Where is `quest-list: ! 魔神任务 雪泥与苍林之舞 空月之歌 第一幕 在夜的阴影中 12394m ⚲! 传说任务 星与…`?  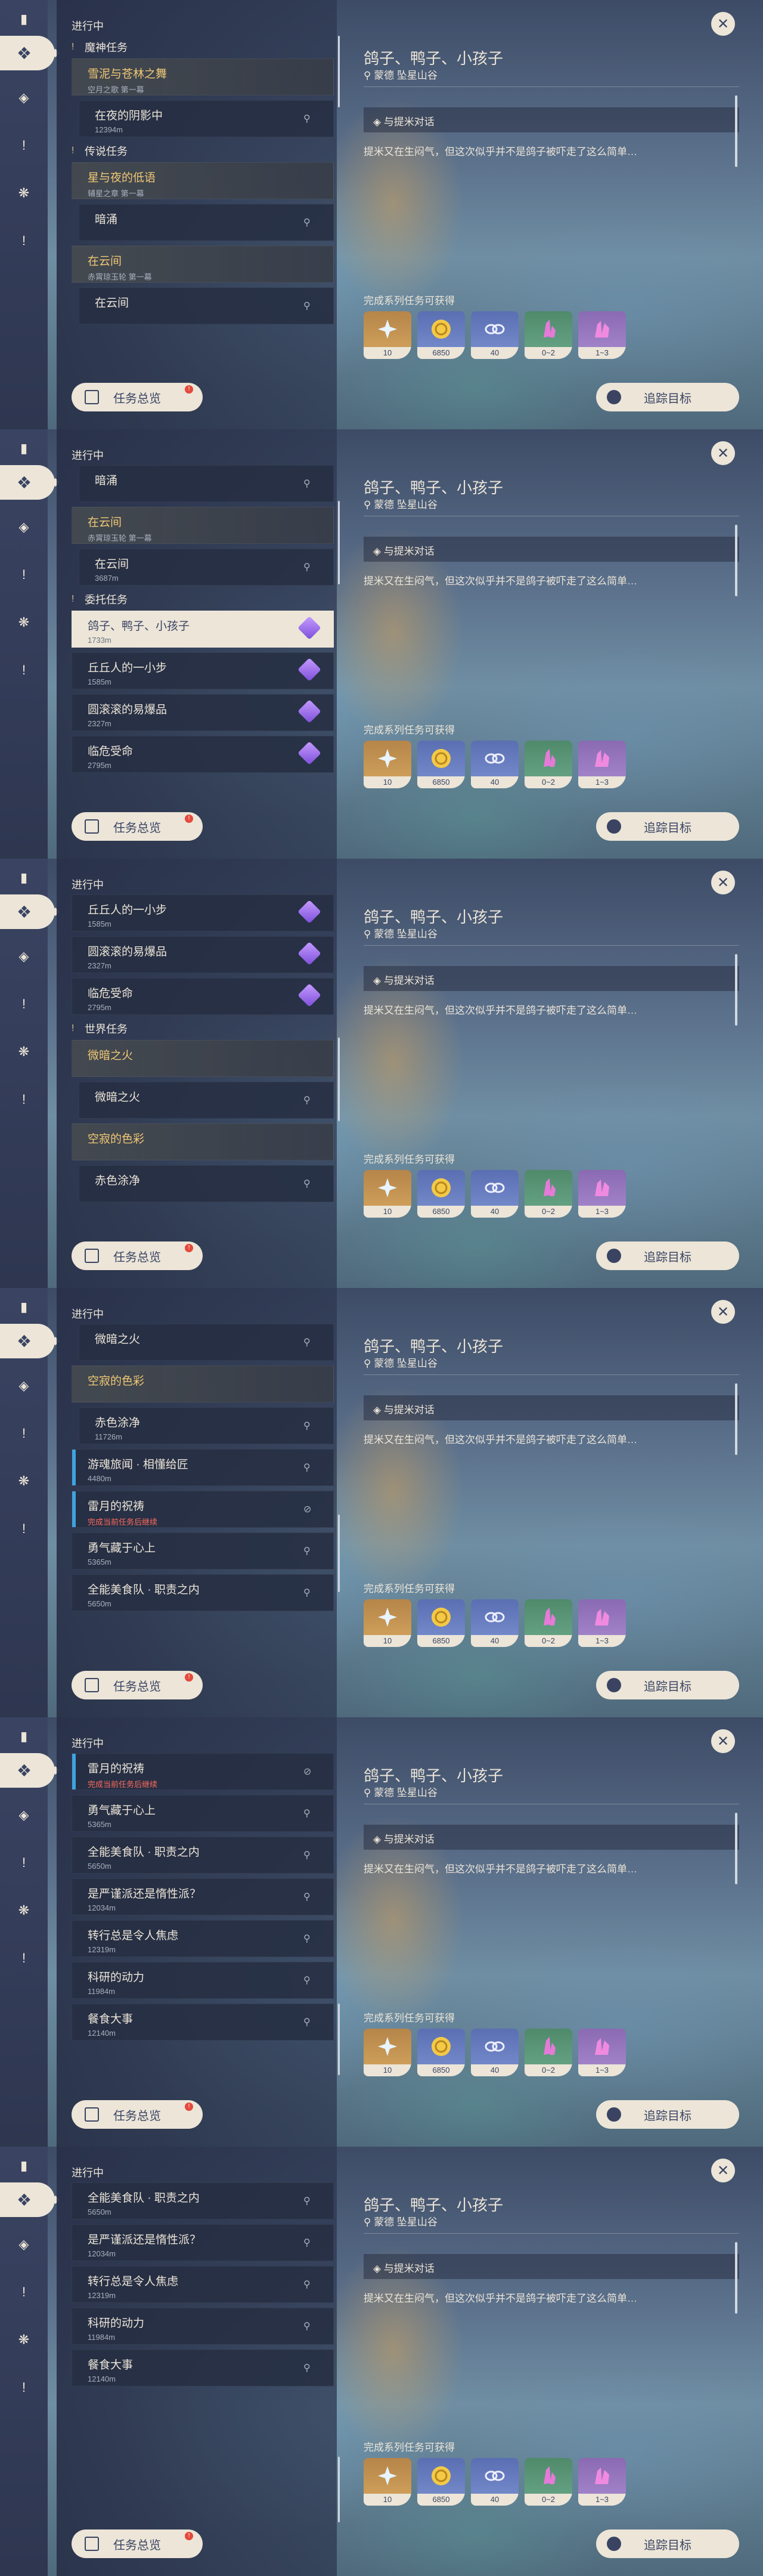 quest-list: ! 魔神任务 雪泥与苍林之舞 空月之歌 第一幕 在夜的阴影中 12394m ⚲! 传说任务 星与… is located at coordinates (203, 215).